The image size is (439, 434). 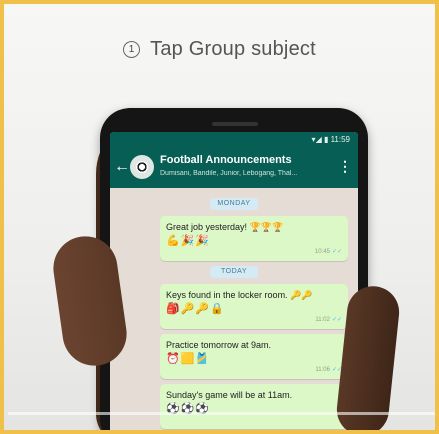 What do you see at coordinates (234, 204) in the screenshot?
I see `date-separator: MONDAY` at bounding box center [234, 204].